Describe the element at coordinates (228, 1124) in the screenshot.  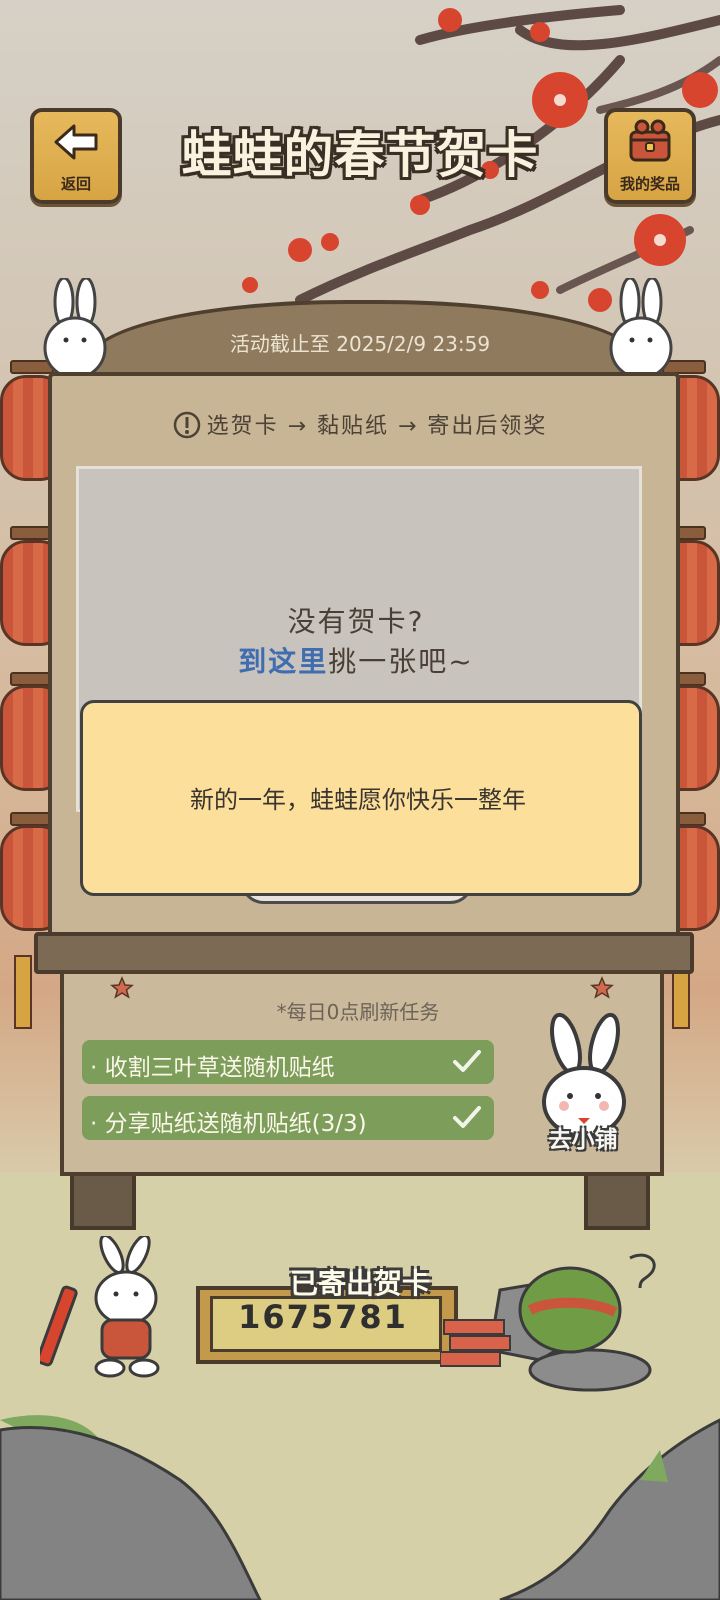
I see `task-label: · 分享贴纸送随机贴纸(3/3)` at that location.